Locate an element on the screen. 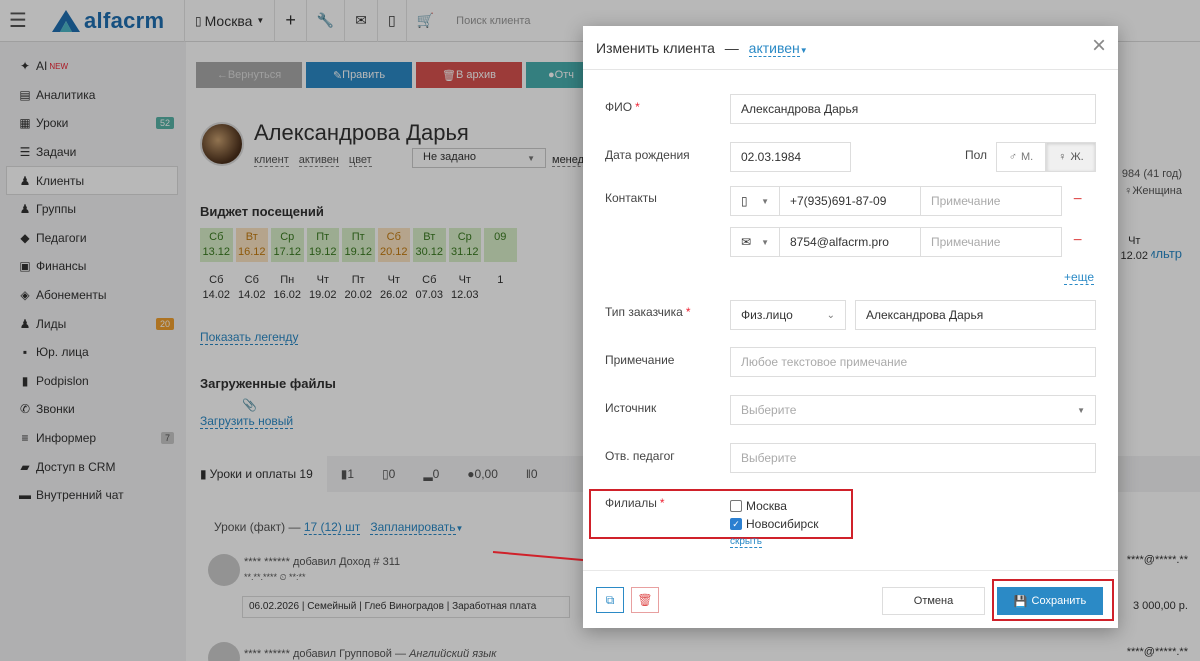  phone-input: +7(935)691-87-09 is located at coordinates (850, 201).